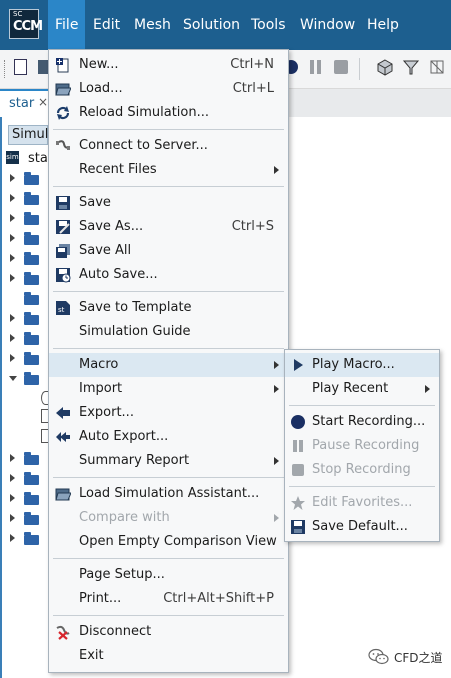 The width and height of the screenshot is (451, 678). What do you see at coordinates (168, 599) in the screenshot?
I see `menu-item-print: Print... Ctrl+Alt+Shift+P` at bounding box center [168, 599].